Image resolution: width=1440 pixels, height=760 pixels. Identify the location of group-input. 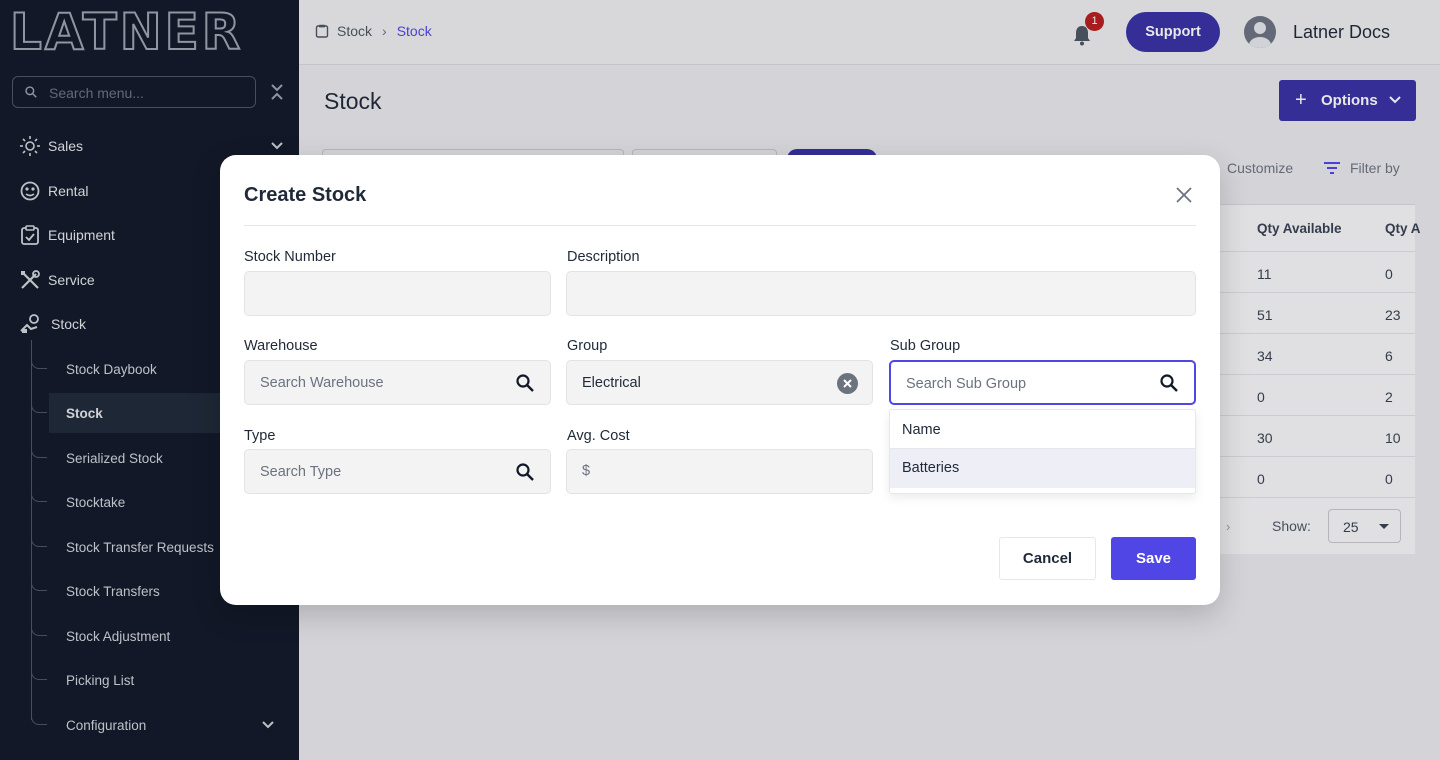
(697, 383).